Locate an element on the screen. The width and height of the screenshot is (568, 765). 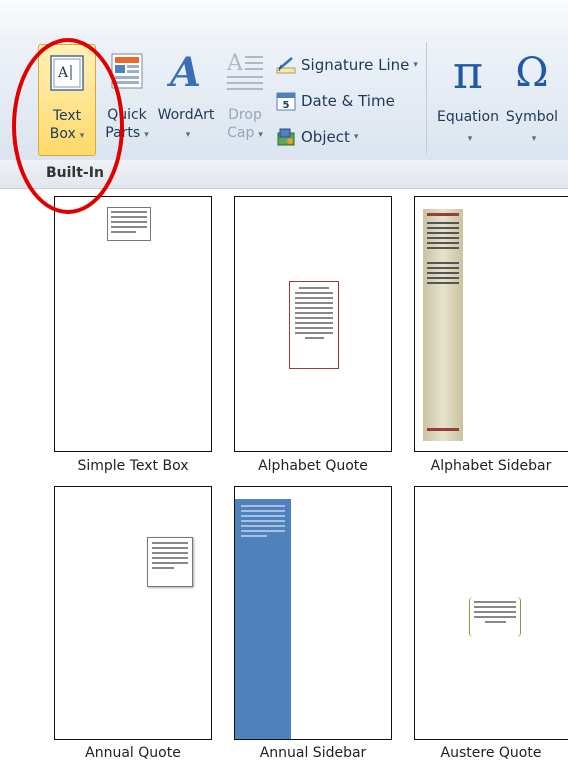
simple-text-box-preview is located at coordinates (129, 224).